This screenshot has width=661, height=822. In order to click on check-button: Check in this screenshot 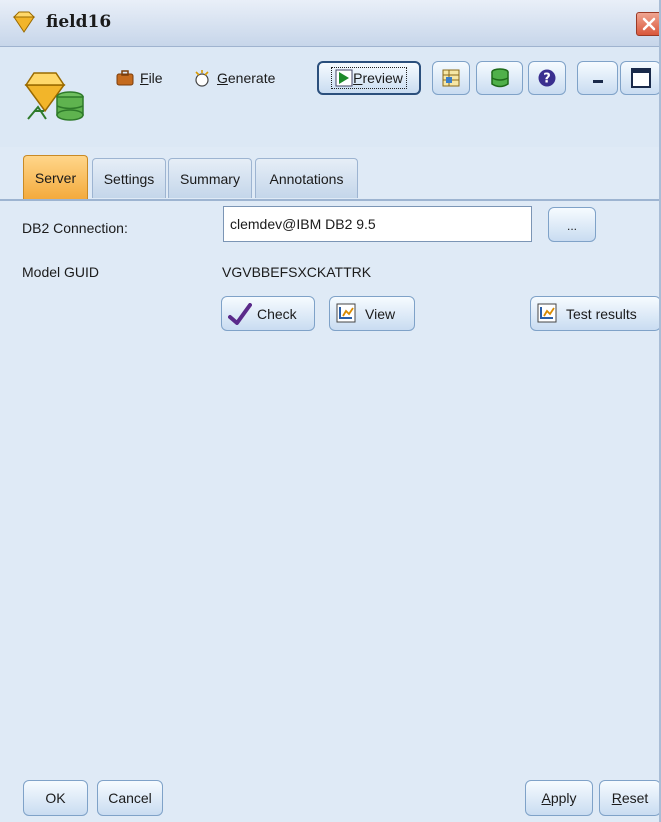, I will do `click(268, 313)`.